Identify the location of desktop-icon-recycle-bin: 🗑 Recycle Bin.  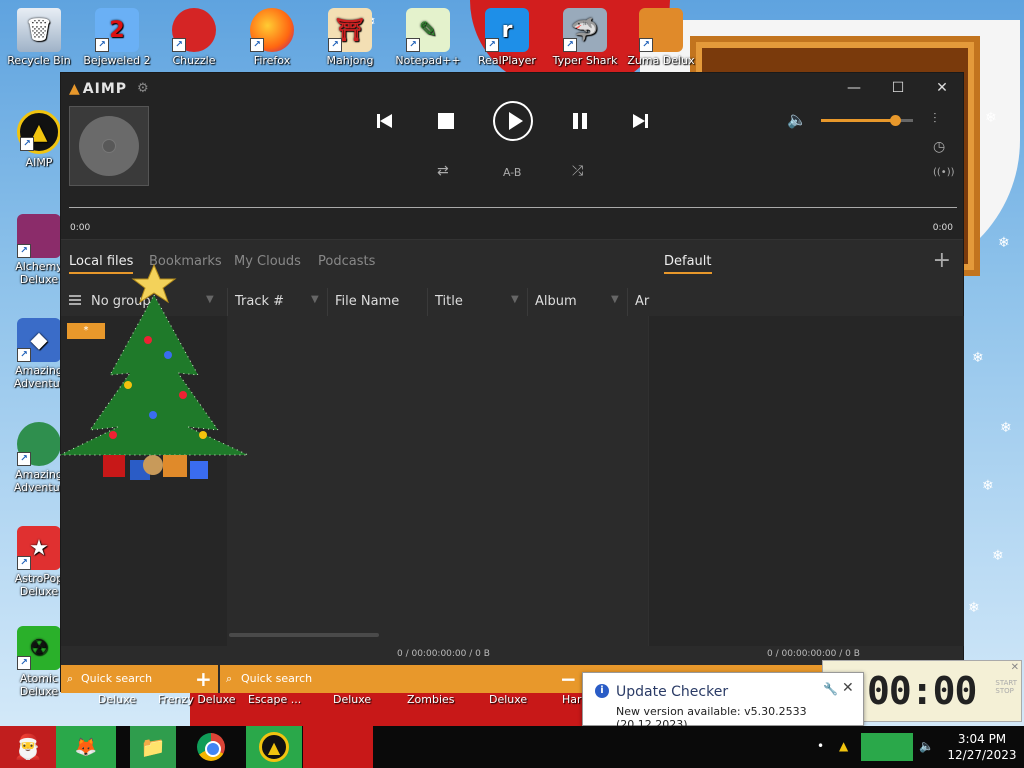
(39, 37).